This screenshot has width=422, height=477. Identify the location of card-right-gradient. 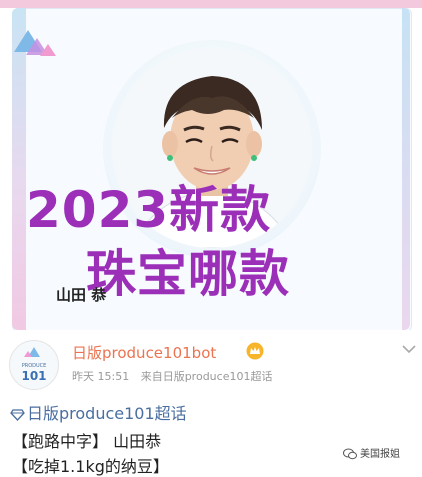
(406, 169).